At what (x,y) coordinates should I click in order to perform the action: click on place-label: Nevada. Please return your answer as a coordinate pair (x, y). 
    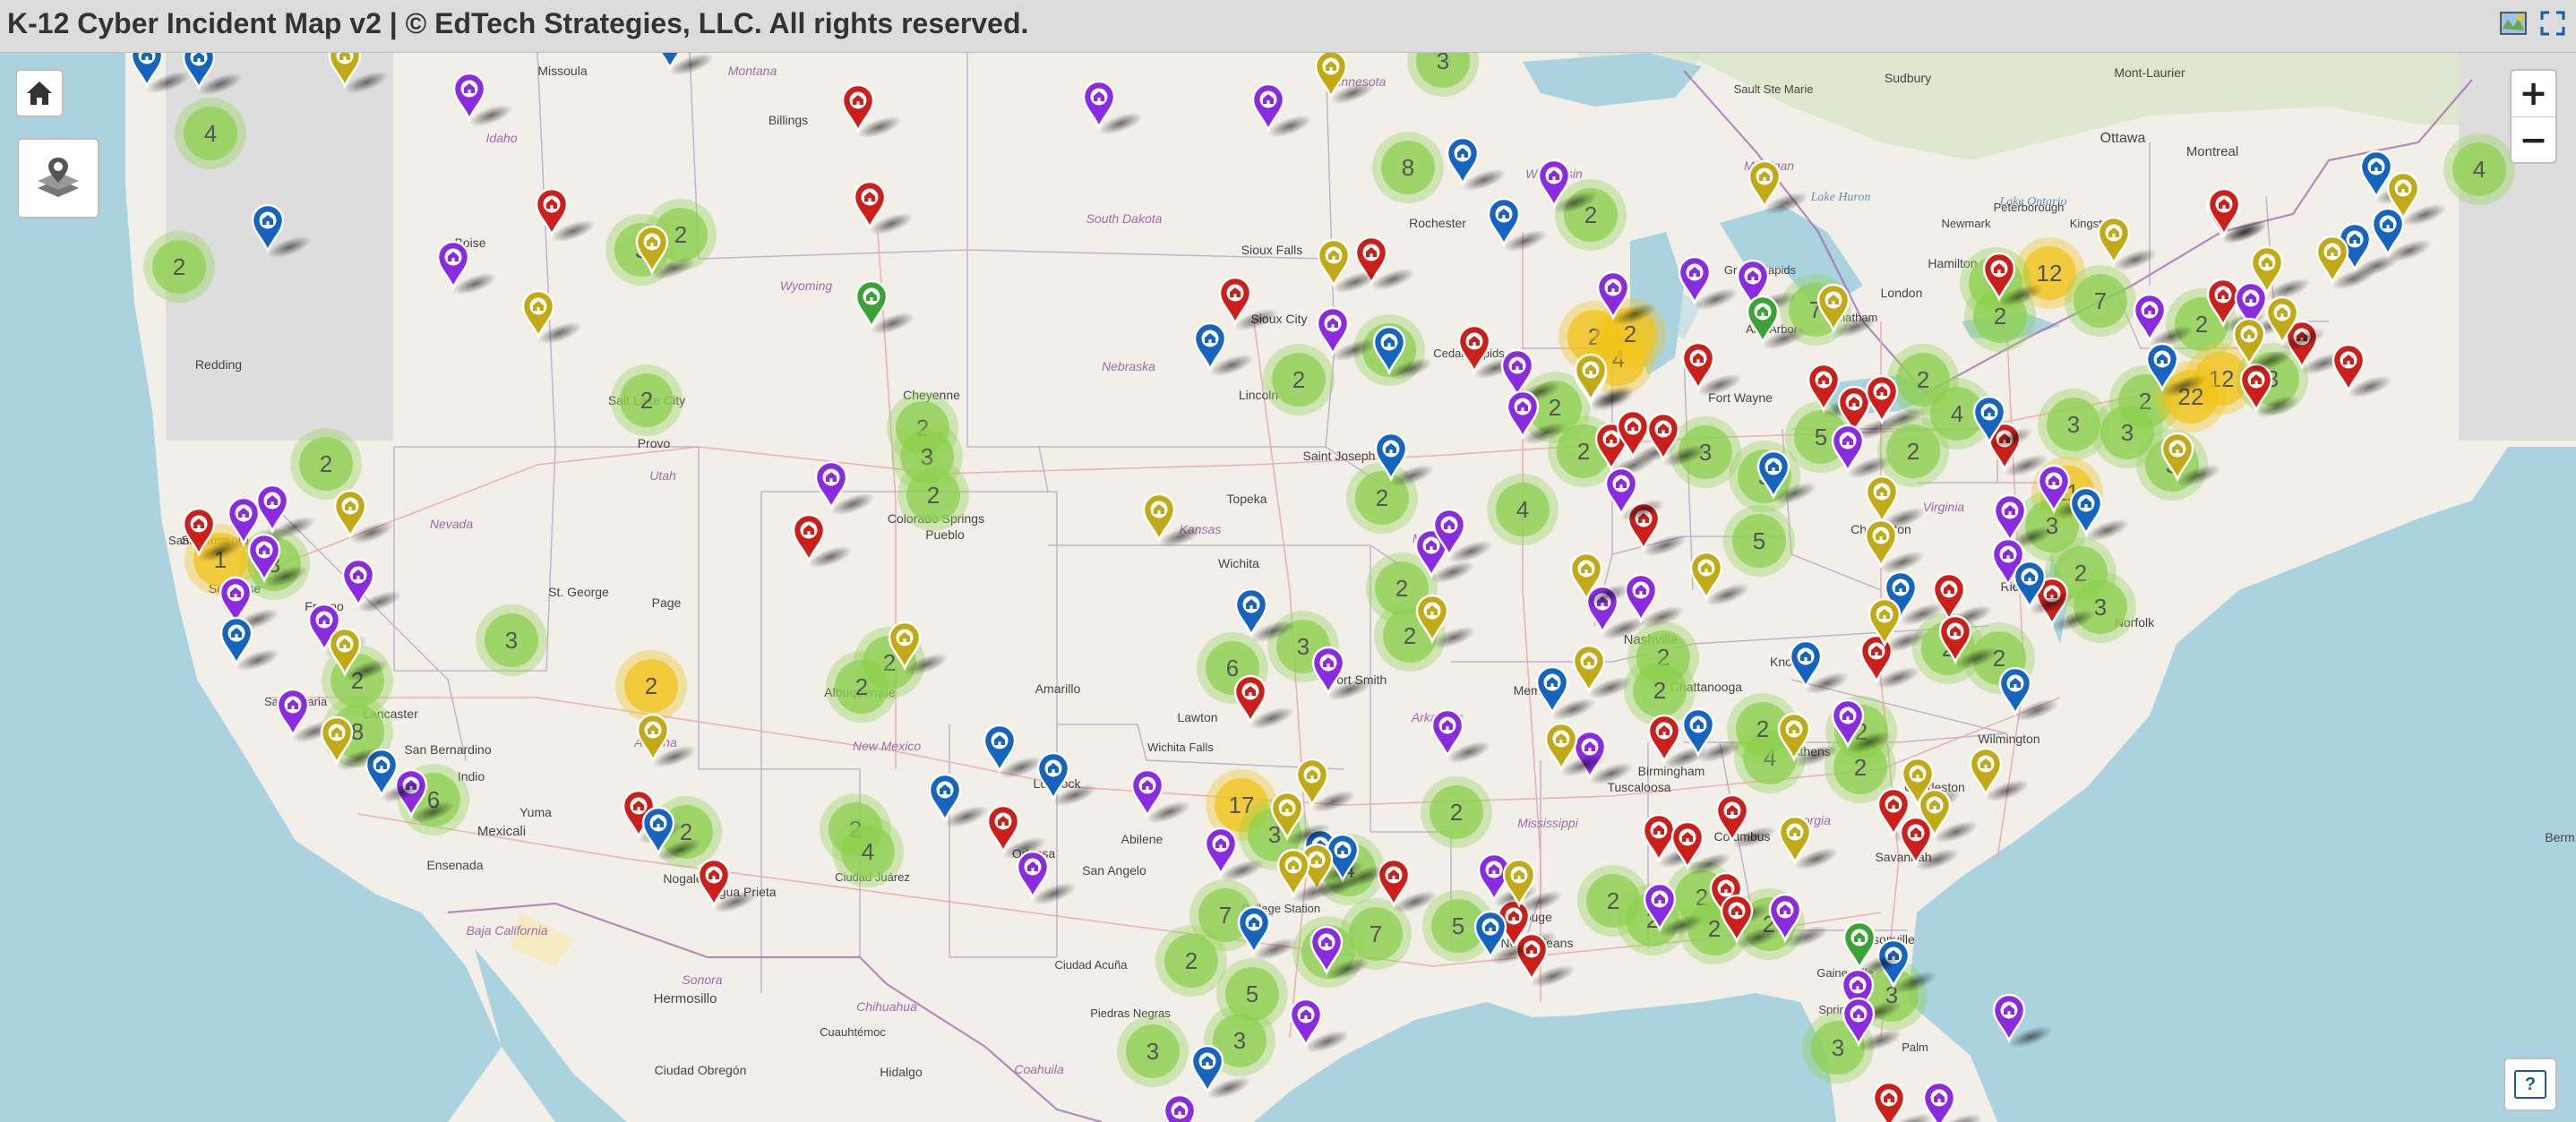
    Looking at the image, I should click on (451, 524).